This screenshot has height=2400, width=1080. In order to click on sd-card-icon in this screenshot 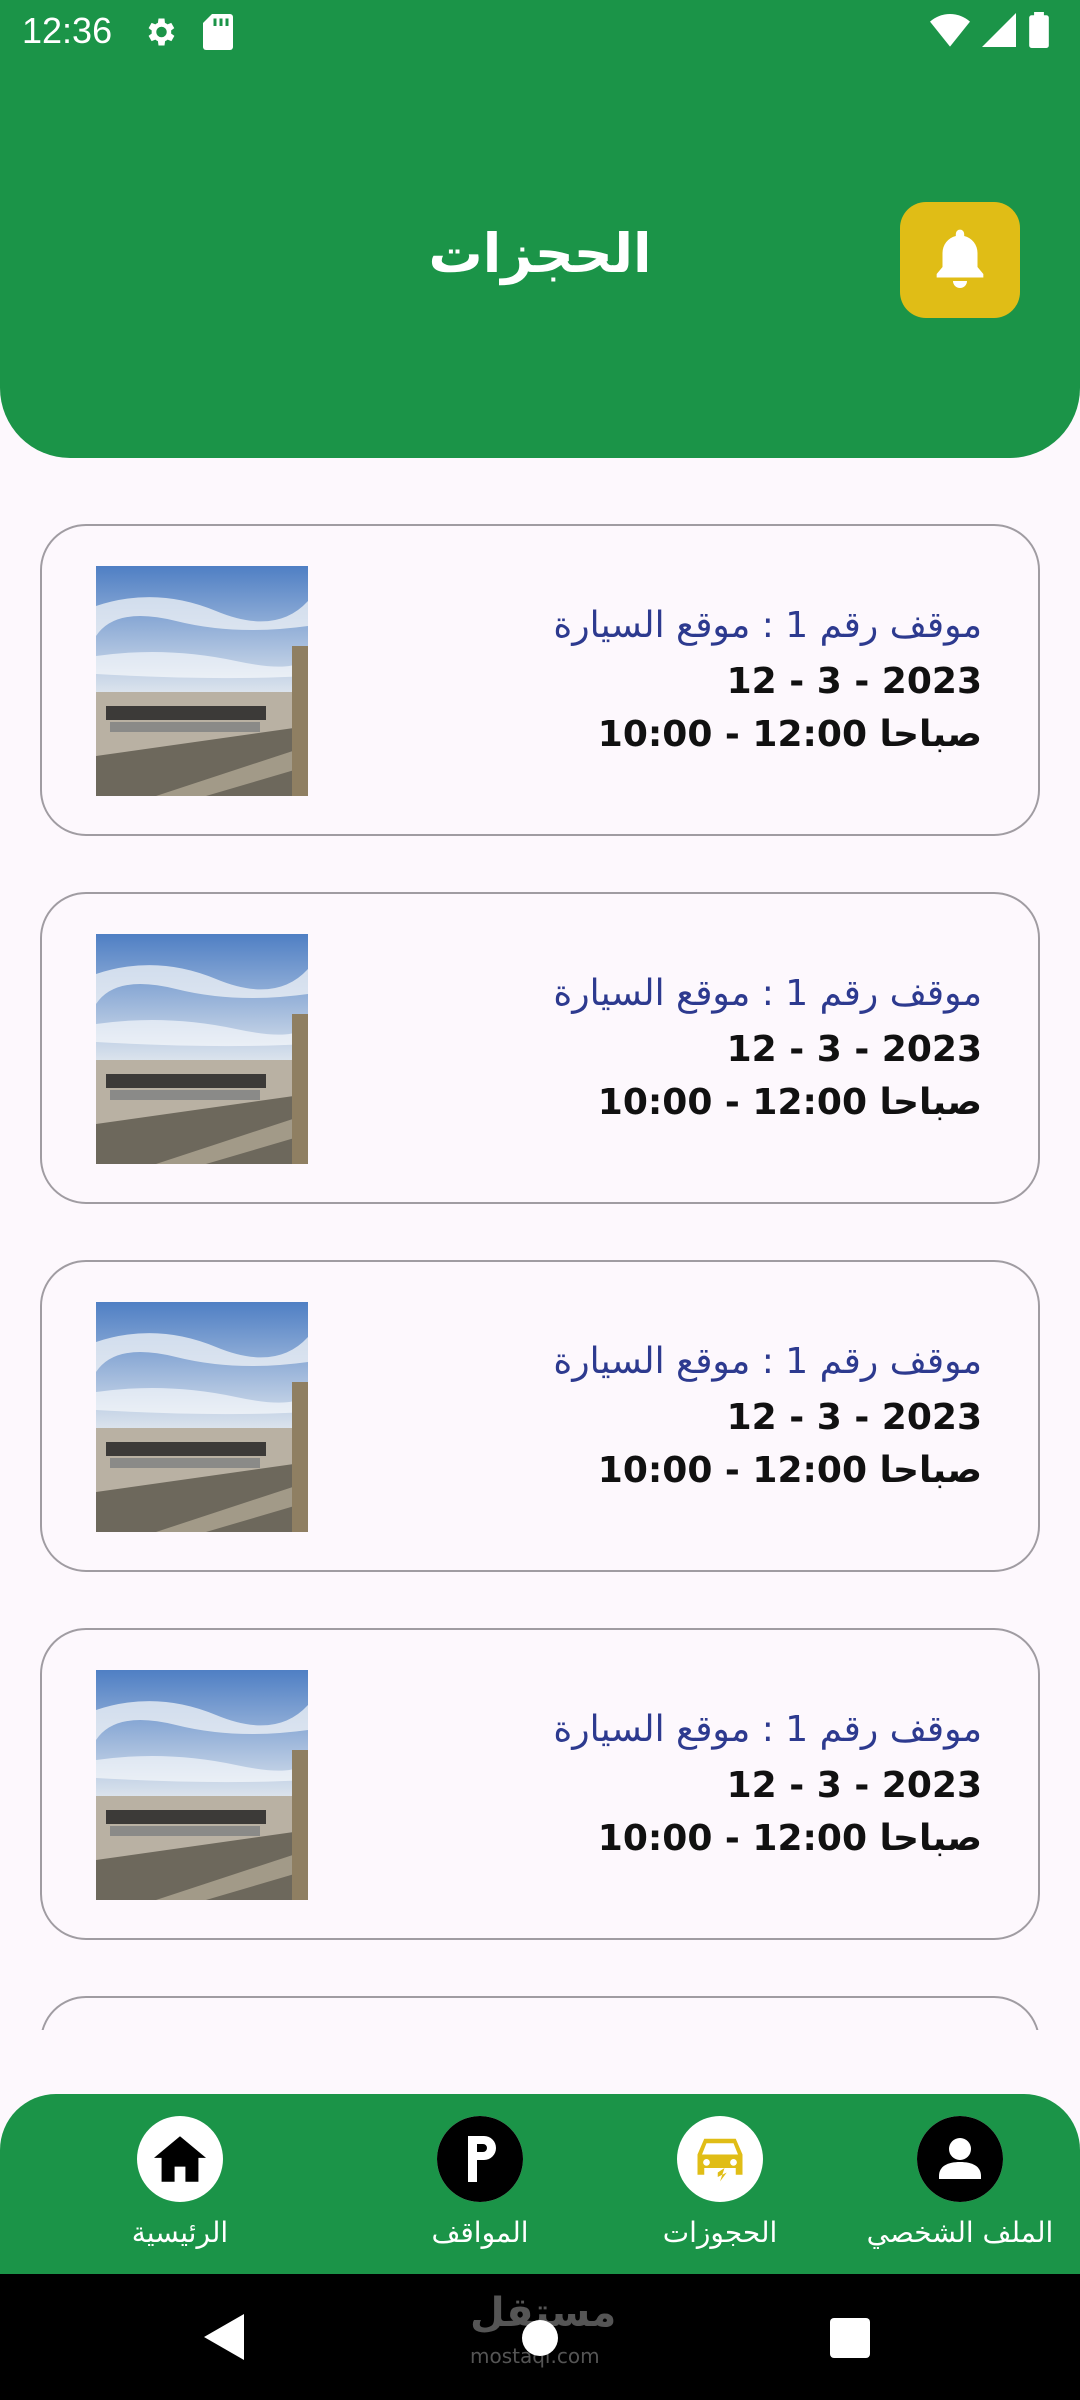, I will do `click(218, 32)`.